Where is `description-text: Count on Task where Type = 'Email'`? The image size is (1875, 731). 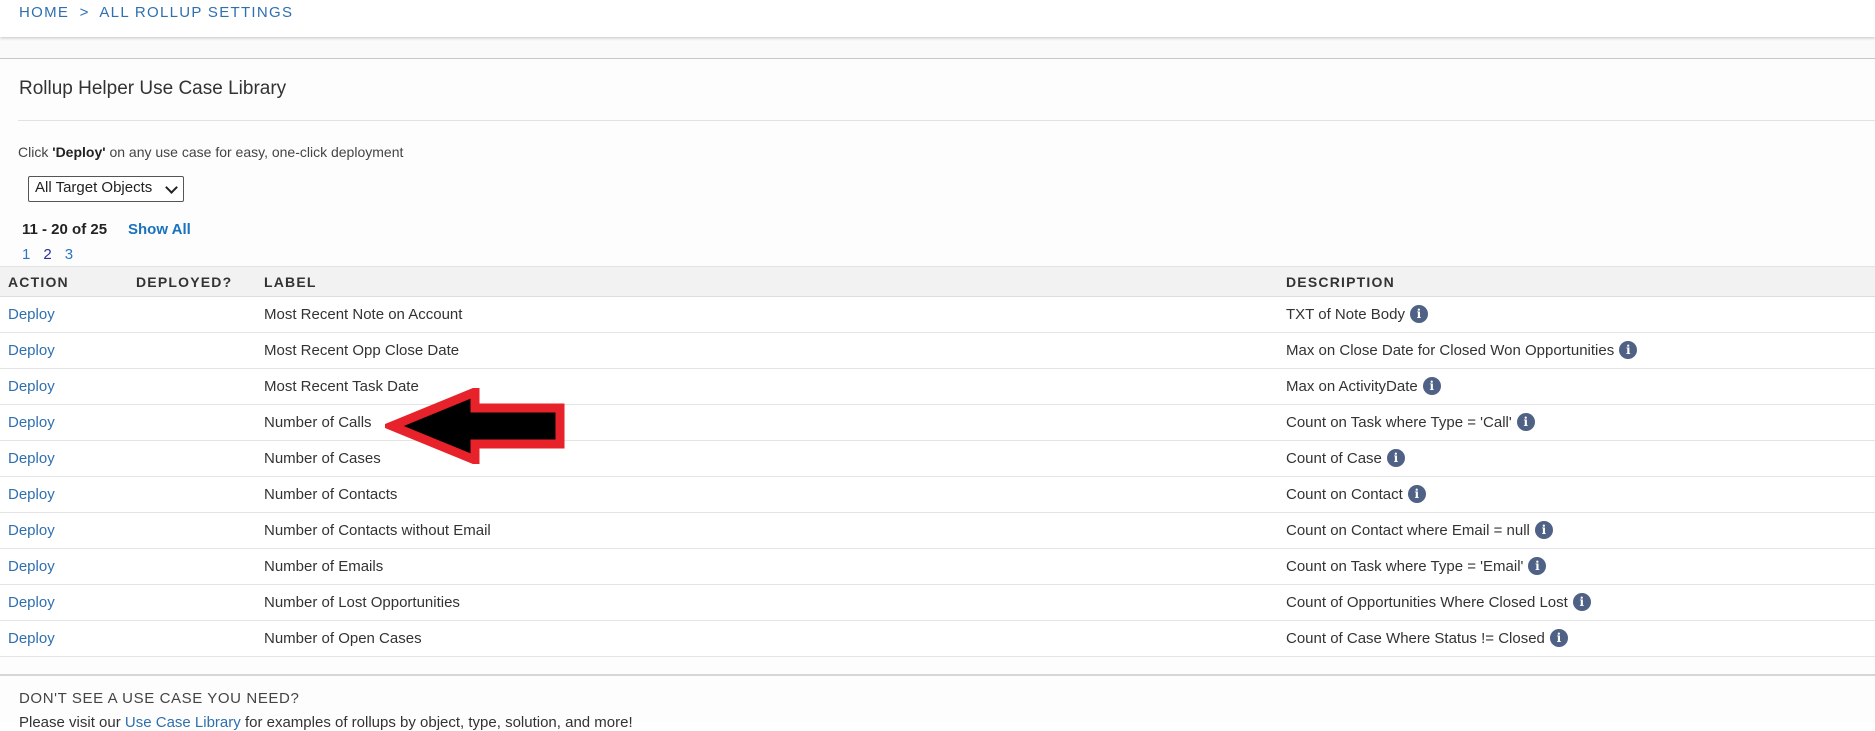
description-text: Count on Task where Type = 'Email' is located at coordinates (1405, 566).